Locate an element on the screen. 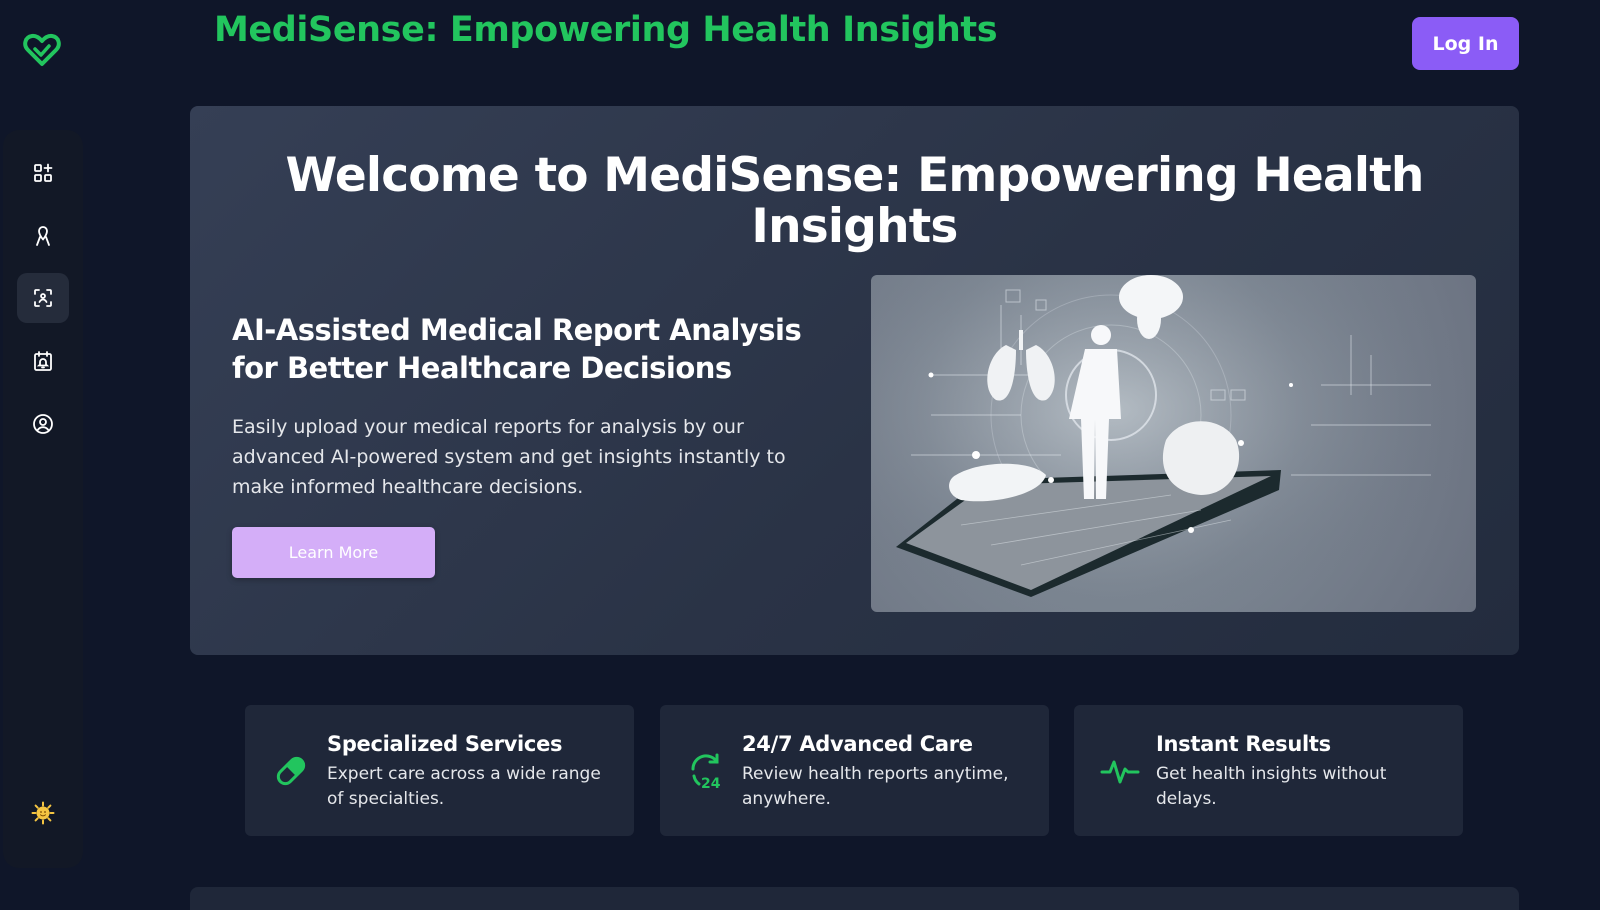  sidebar-item-profile is located at coordinates (43, 424).